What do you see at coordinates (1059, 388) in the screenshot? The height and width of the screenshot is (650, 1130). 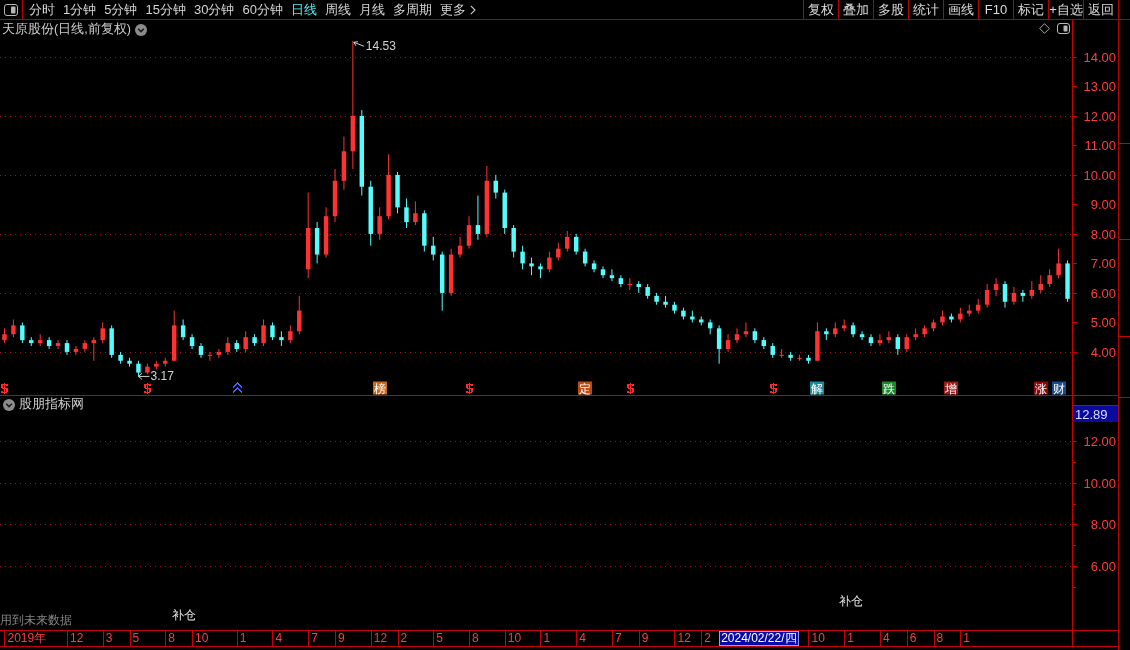 I see `event-tag: 财` at bounding box center [1059, 388].